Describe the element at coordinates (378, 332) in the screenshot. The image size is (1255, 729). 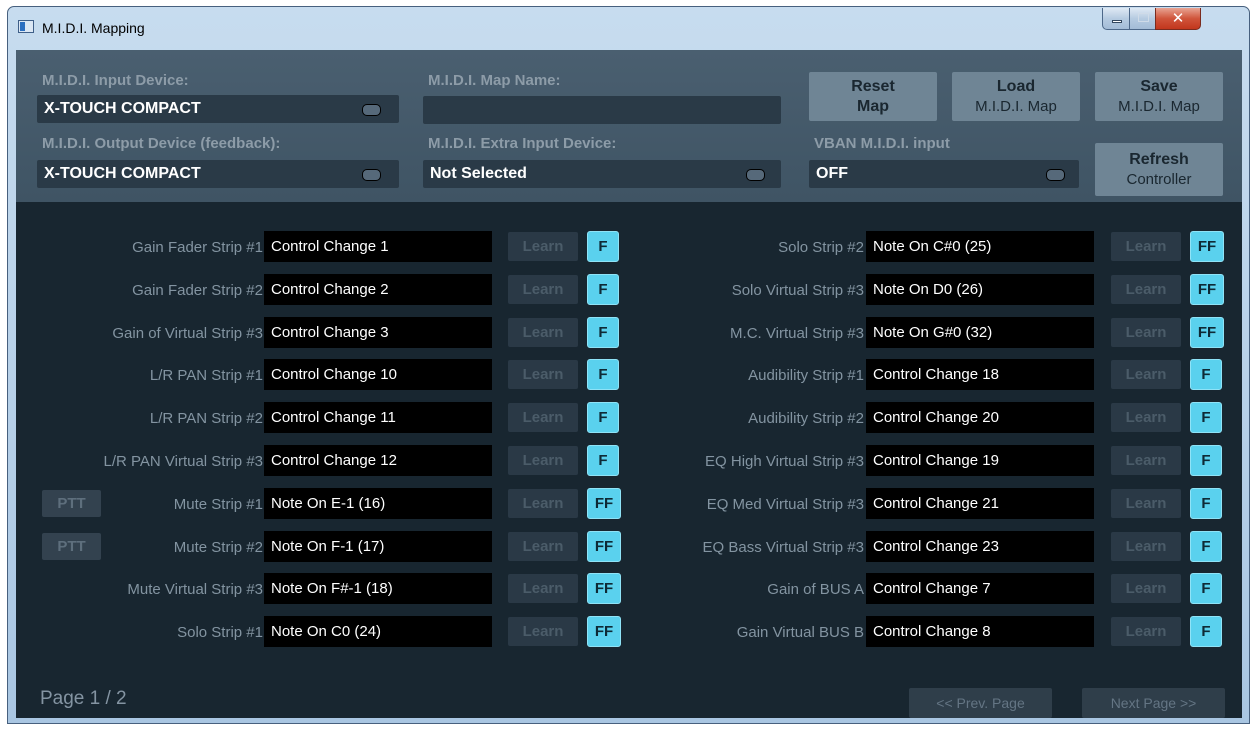
I see `mapping-value-field: Control Change 3` at that location.